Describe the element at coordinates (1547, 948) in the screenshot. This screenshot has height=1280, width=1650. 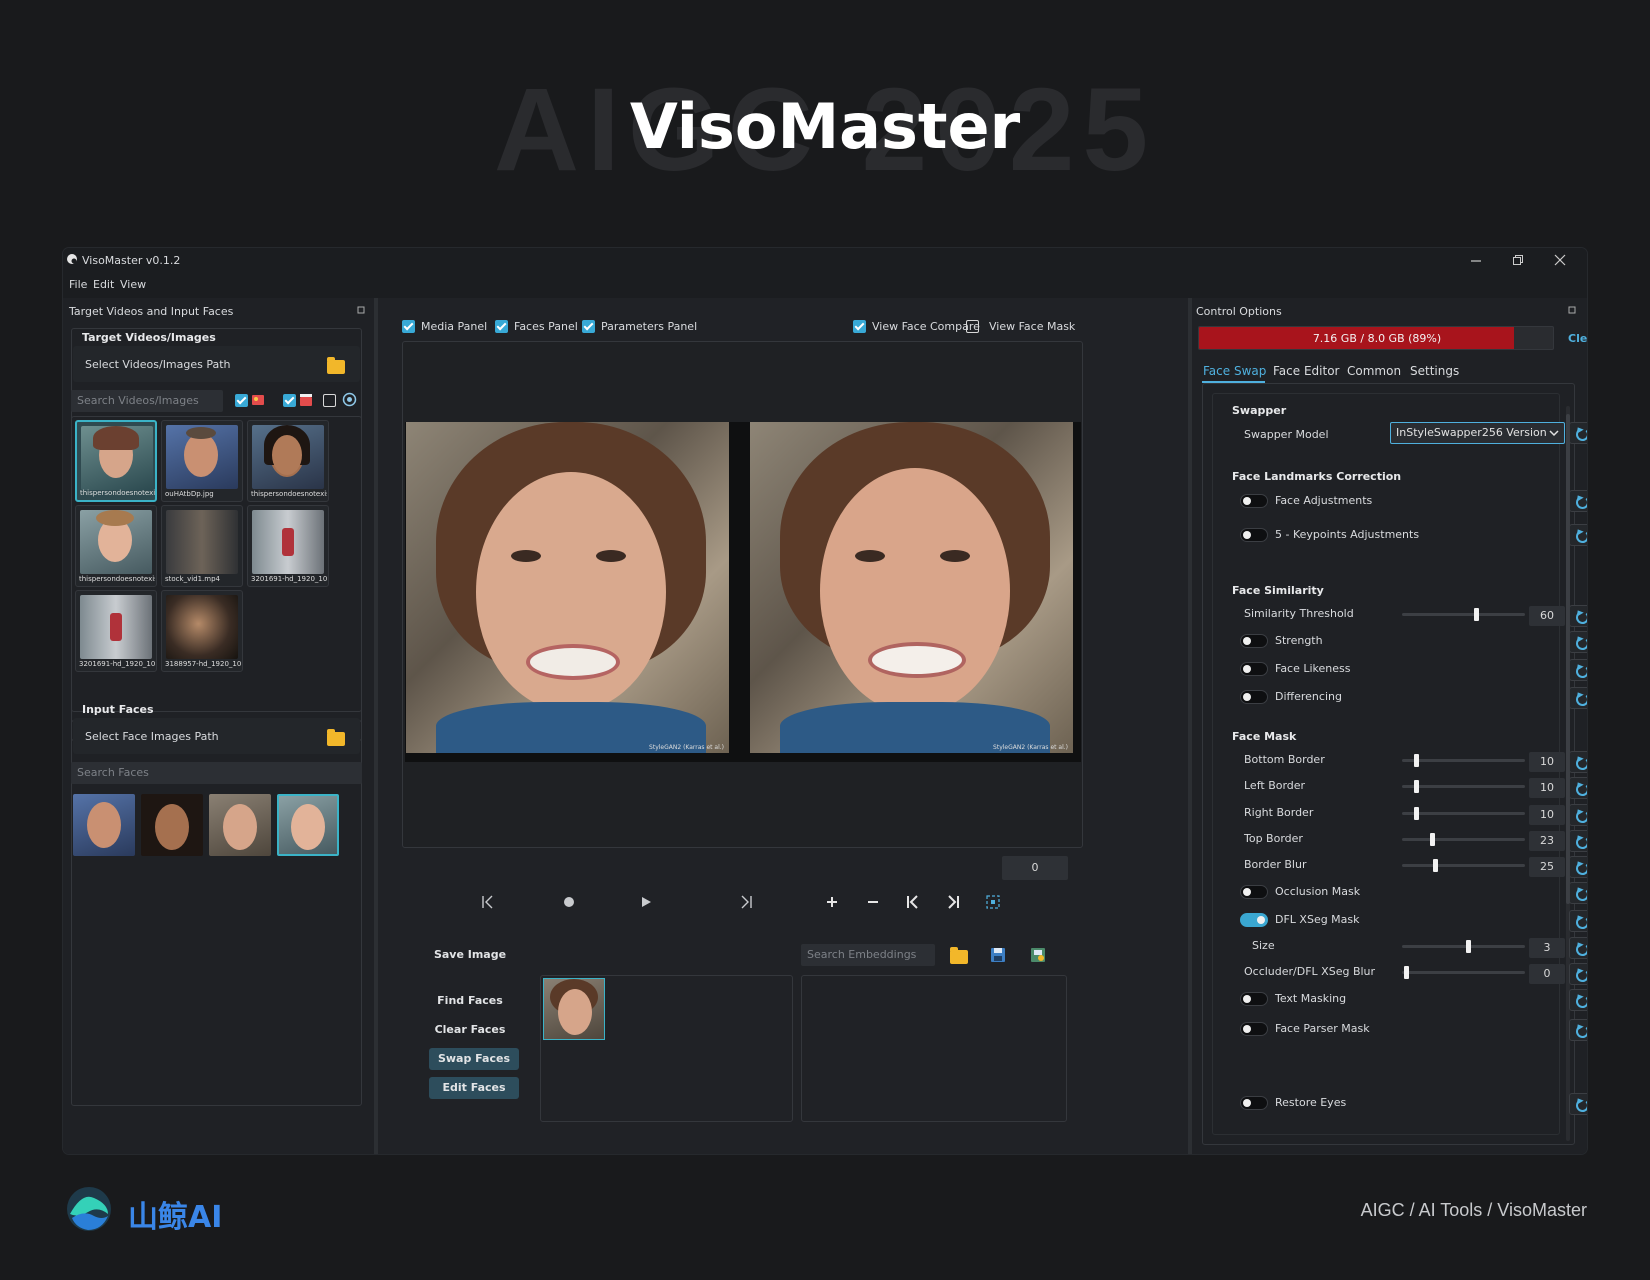
I see `size-value: 3` at that location.